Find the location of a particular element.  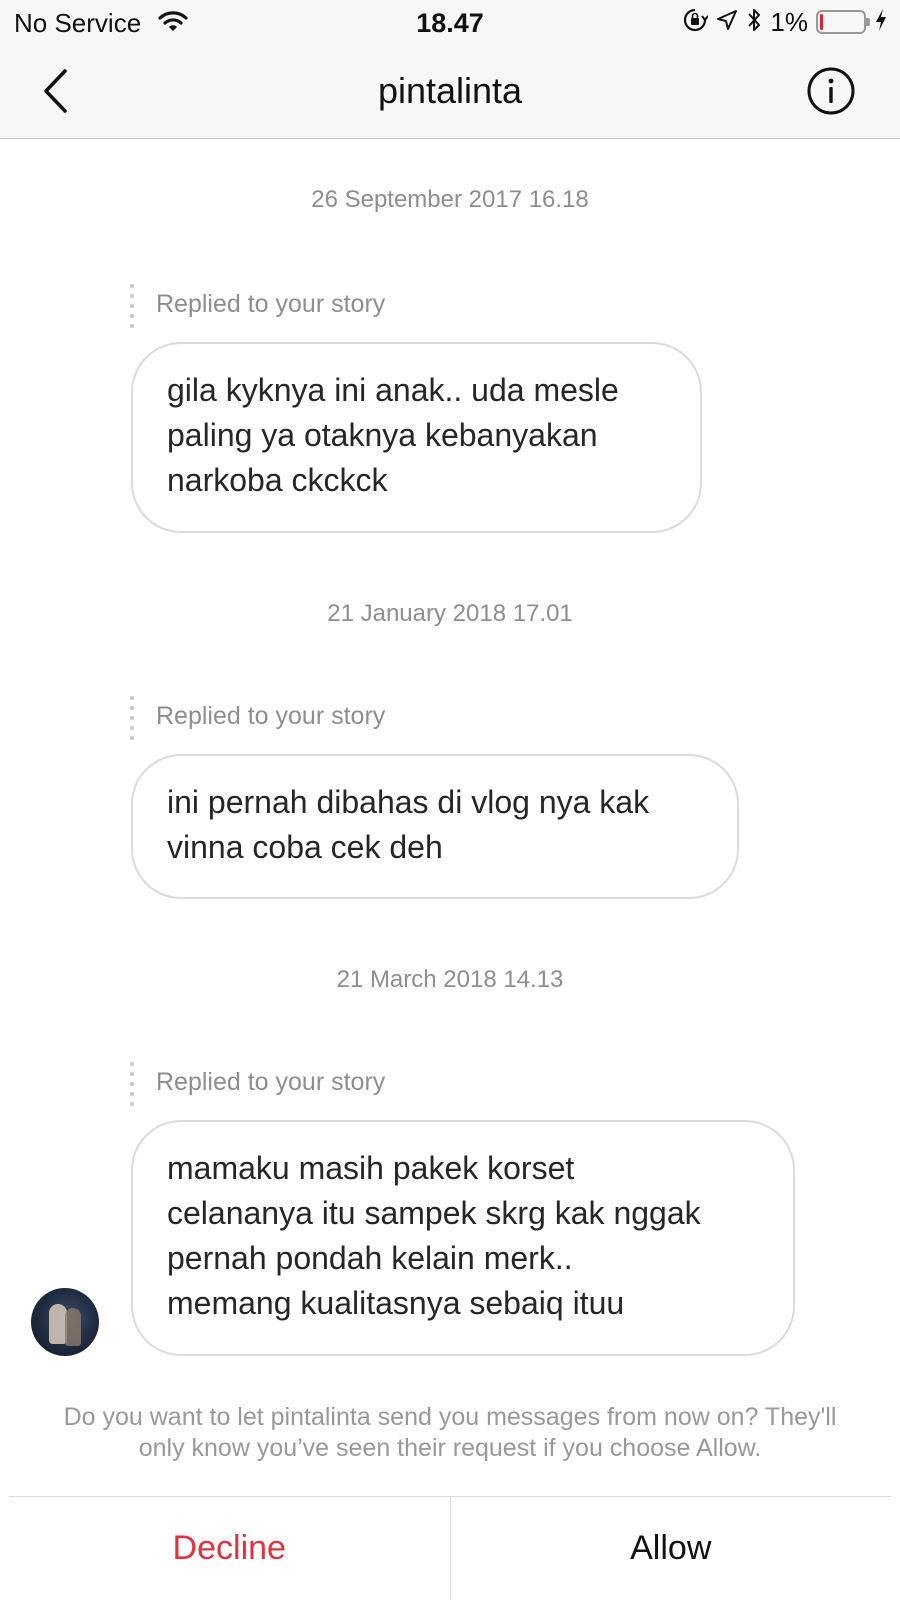

battery-level is located at coordinates (821, 22).